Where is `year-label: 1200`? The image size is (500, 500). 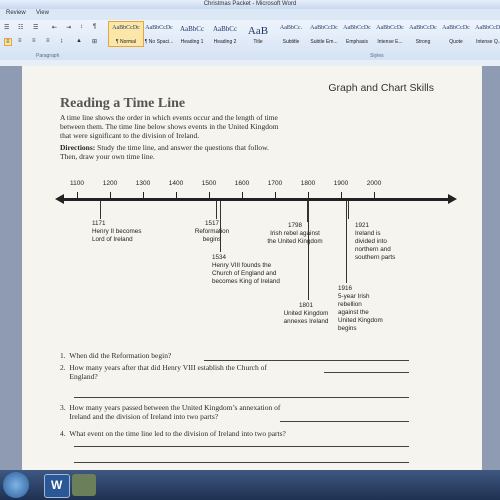
year-label: 1200 is located at coordinates (110, 183).